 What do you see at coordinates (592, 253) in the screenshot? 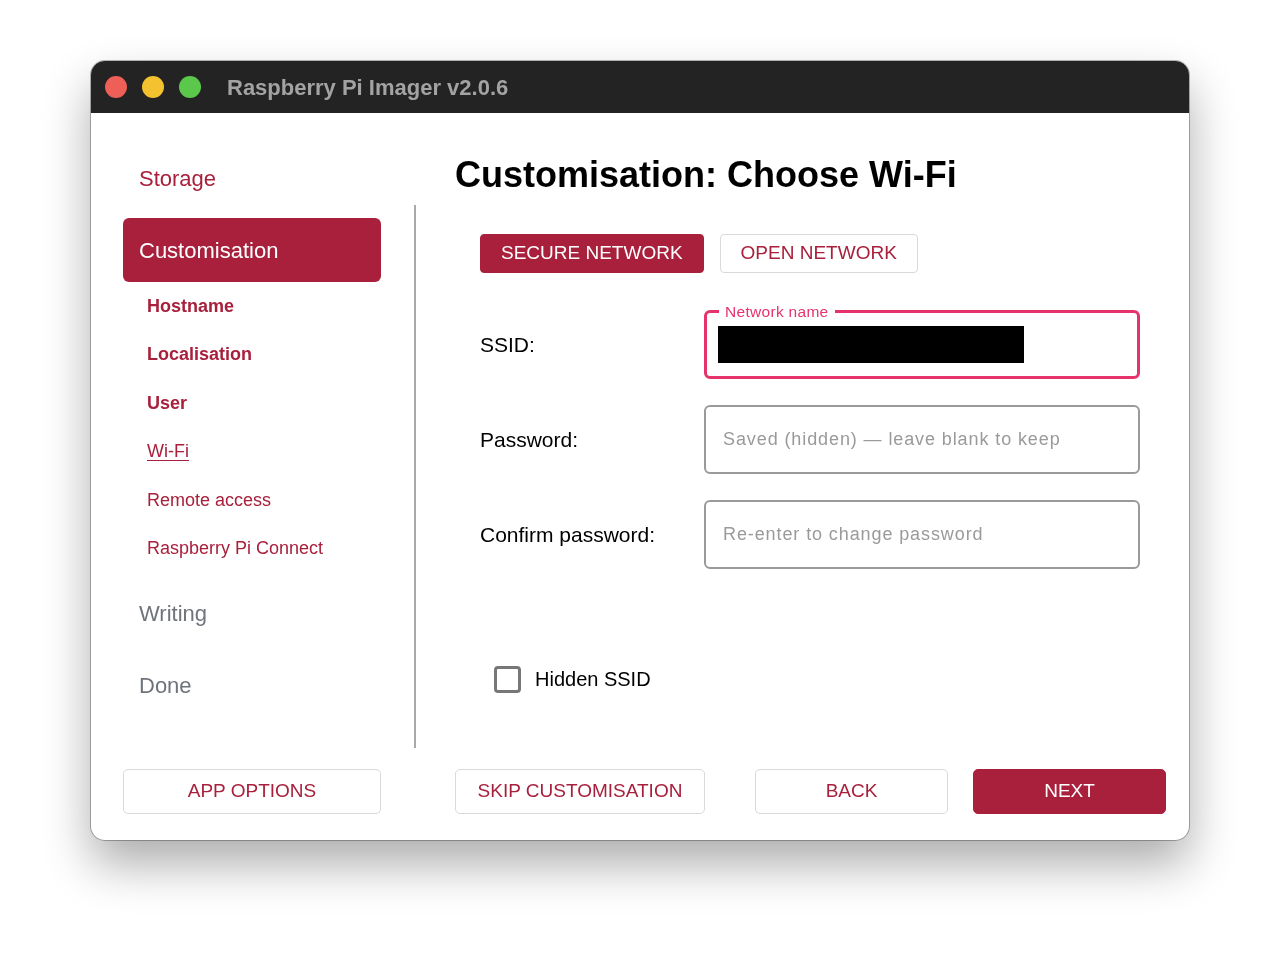
I see `network-tab: SECURE NETWORK` at bounding box center [592, 253].